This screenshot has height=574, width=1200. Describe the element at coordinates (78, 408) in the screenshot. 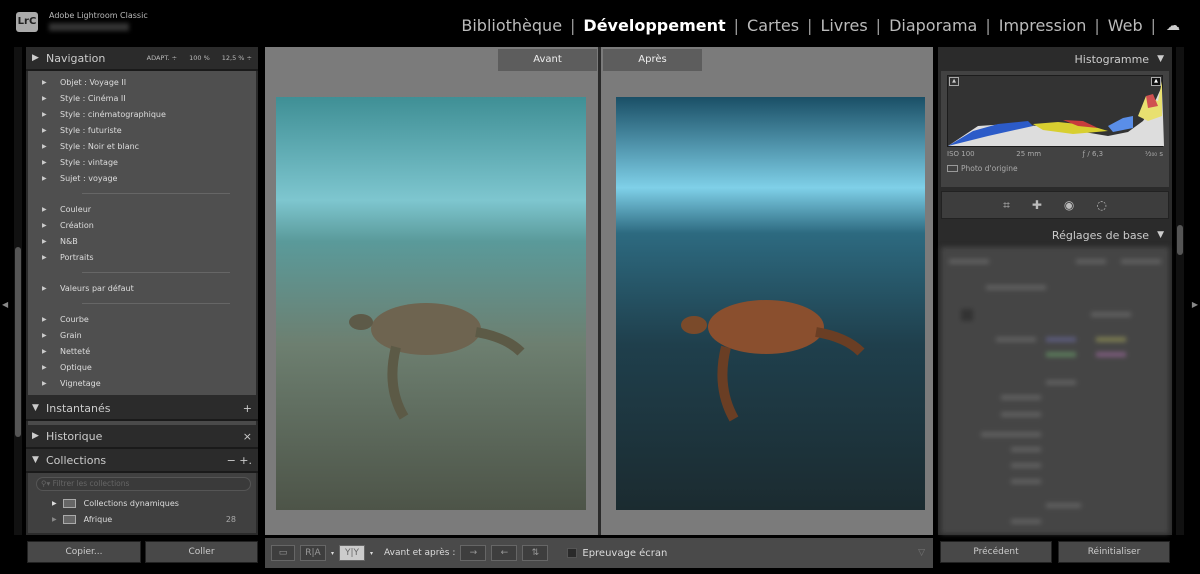

I see `snapshots-title: Instantanés` at that location.